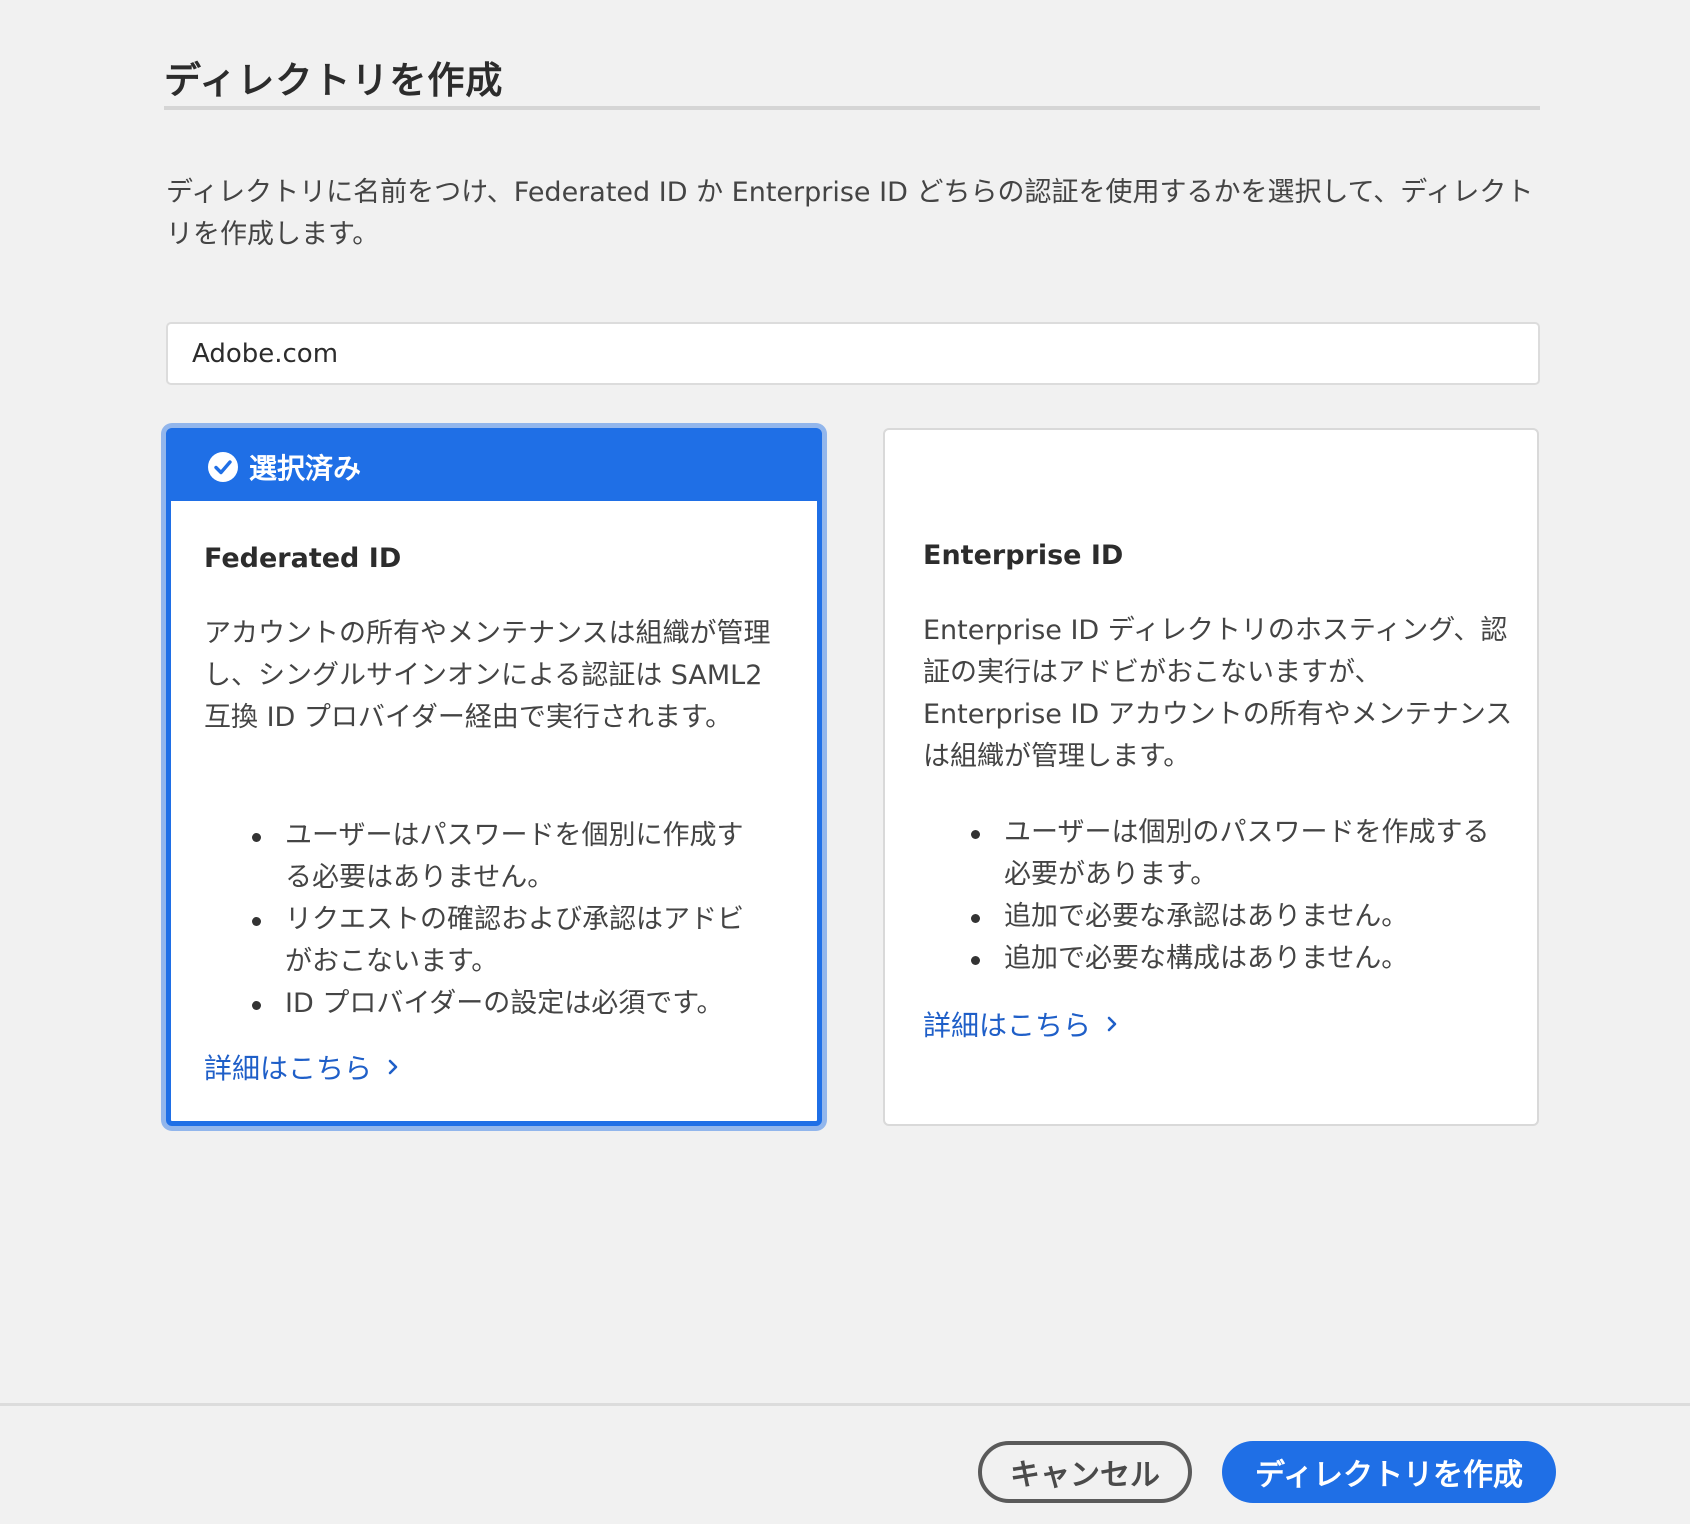 The width and height of the screenshot is (1690, 1524). I want to click on footer-divider, so click(845, 1404).